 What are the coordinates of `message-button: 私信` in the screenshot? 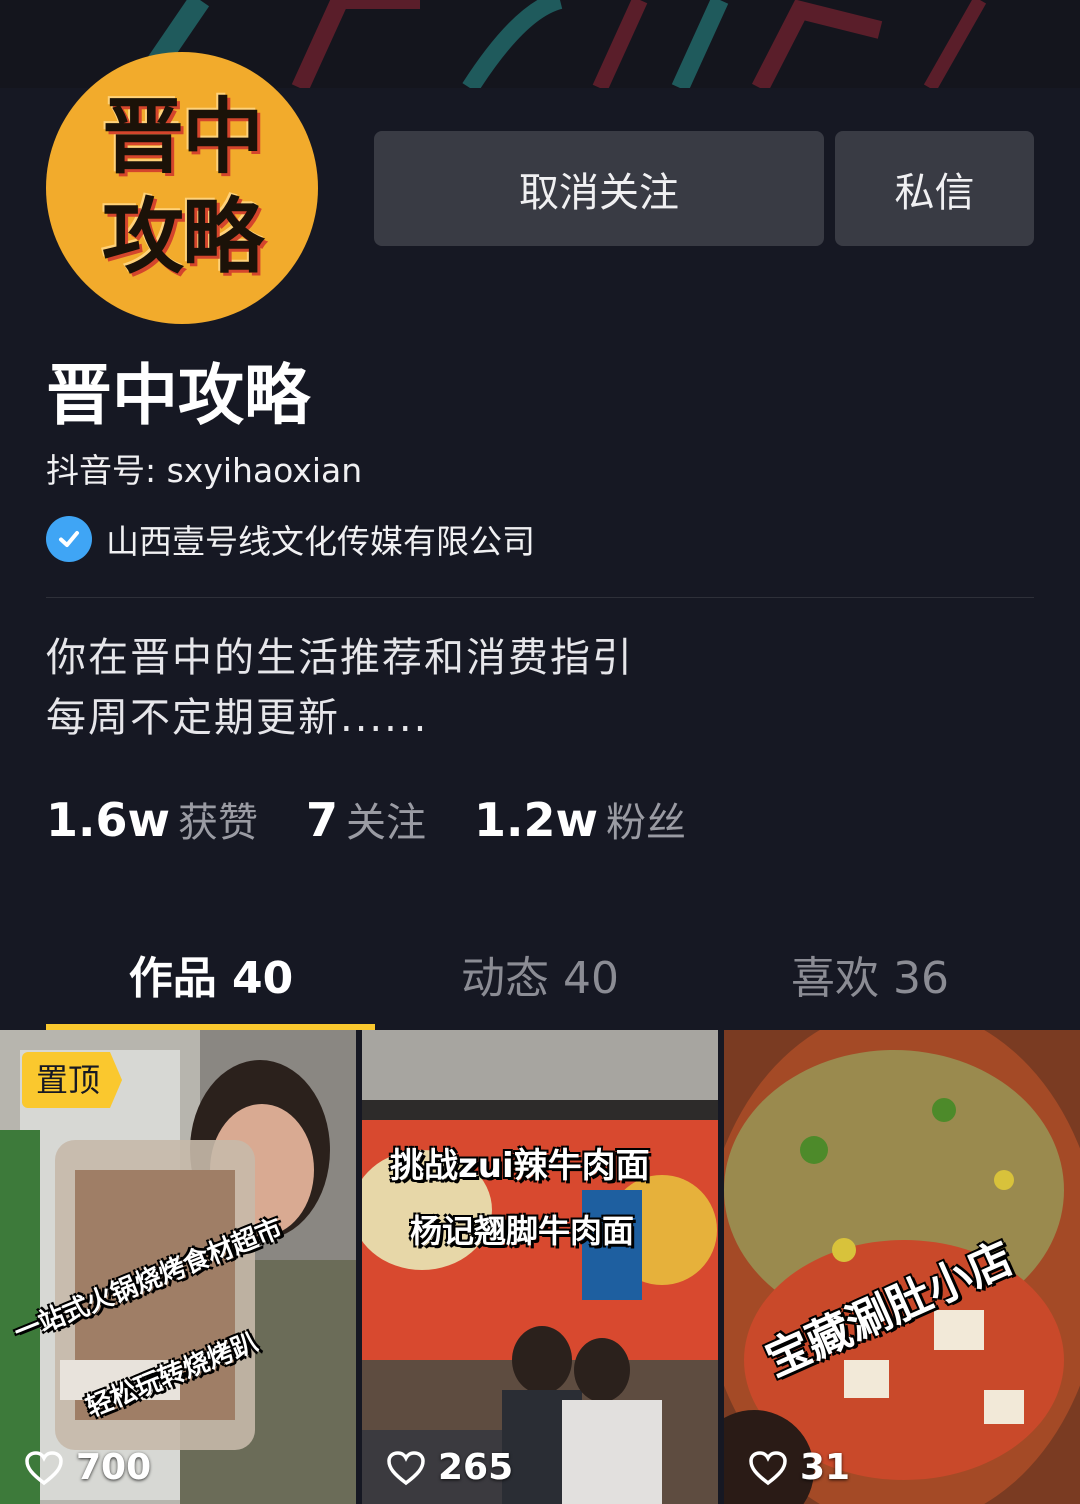 It's located at (934, 188).